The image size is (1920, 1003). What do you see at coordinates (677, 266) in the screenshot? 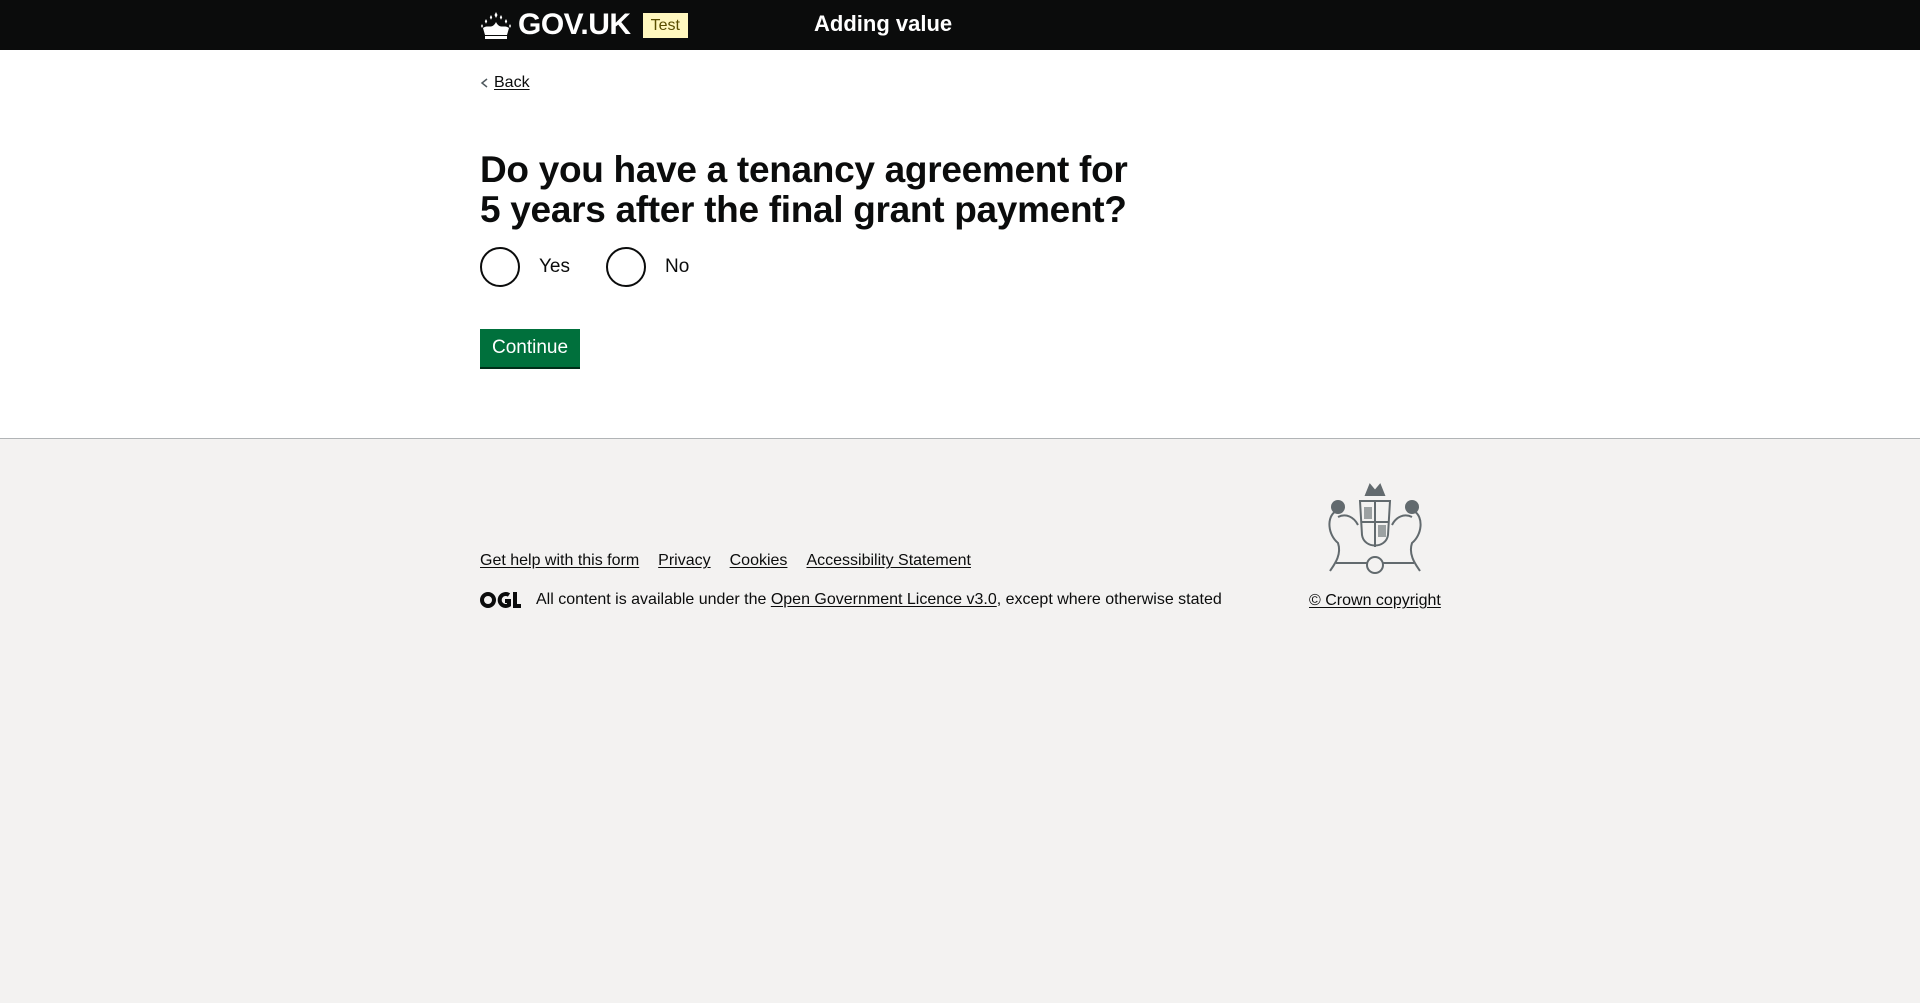
I see `radio-no-label: No` at bounding box center [677, 266].